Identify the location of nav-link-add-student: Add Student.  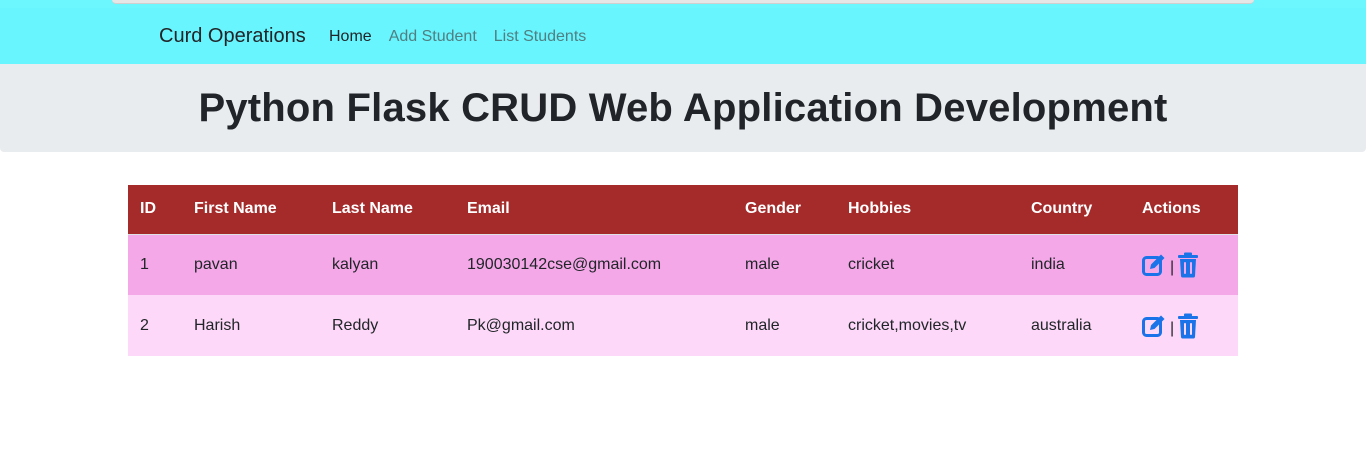
(433, 37).